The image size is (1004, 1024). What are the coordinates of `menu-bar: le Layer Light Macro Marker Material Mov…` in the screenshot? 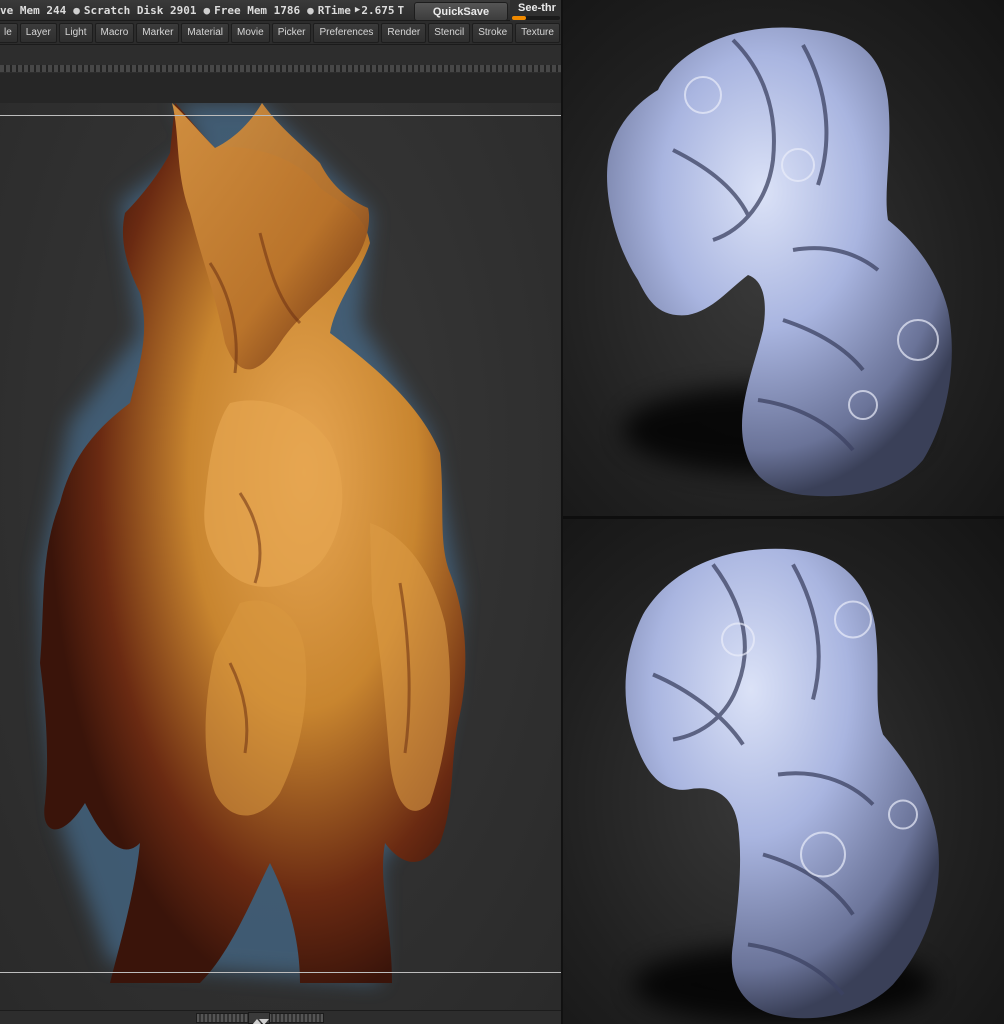 It's located at (280, 33).